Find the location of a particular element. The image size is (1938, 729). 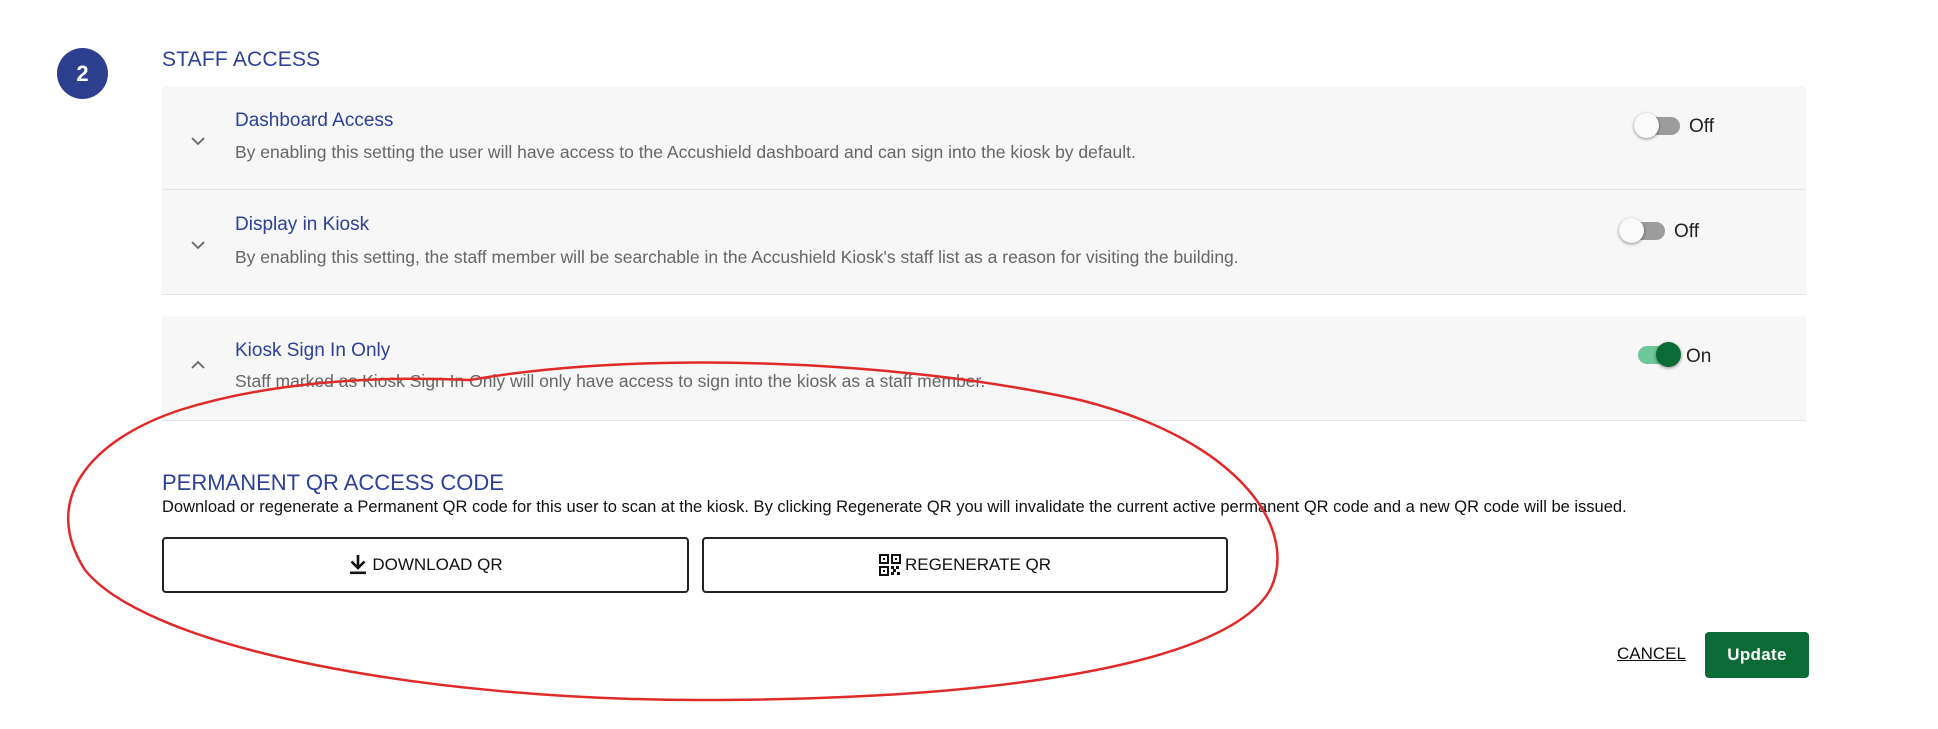

toggle-state-label: On is located at coordinates (1699, 356).